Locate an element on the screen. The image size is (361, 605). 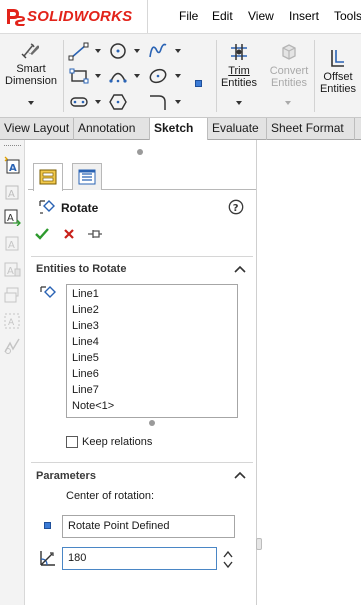
linear-note-pattern-icon: A is located at coordinates (12, 217).